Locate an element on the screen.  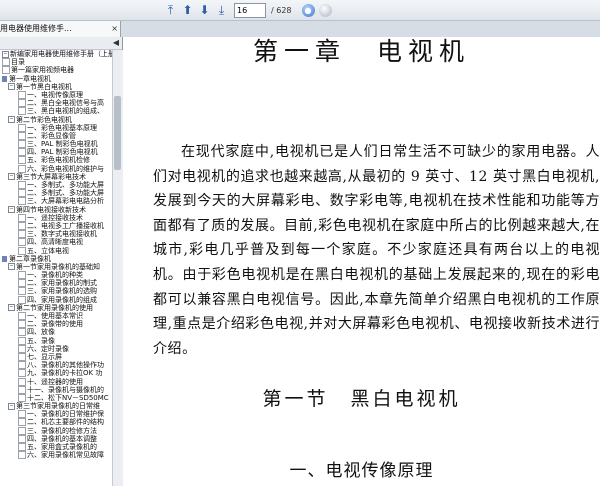
tree-item: 十、遥控器的使用 is located at coordinates (56, 381).